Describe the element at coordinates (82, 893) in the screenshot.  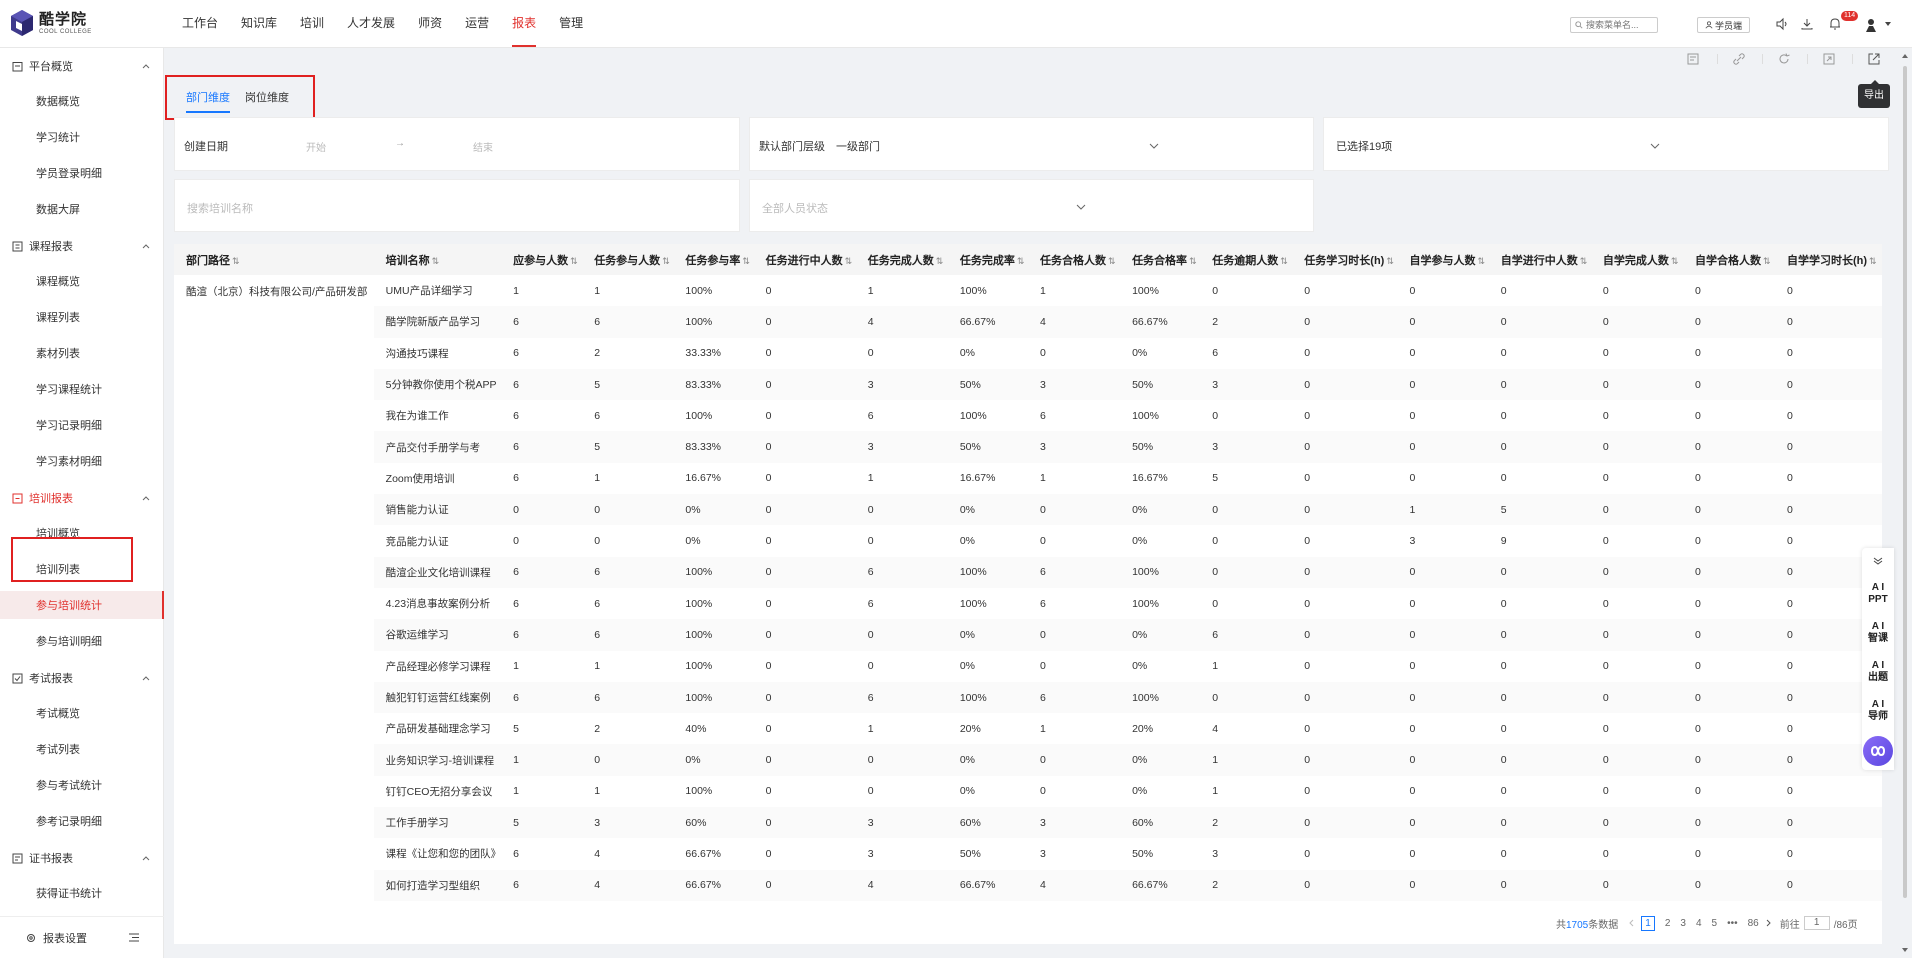
I see `sidebar-item-certificate-stats: 获得证书统计` at that location.